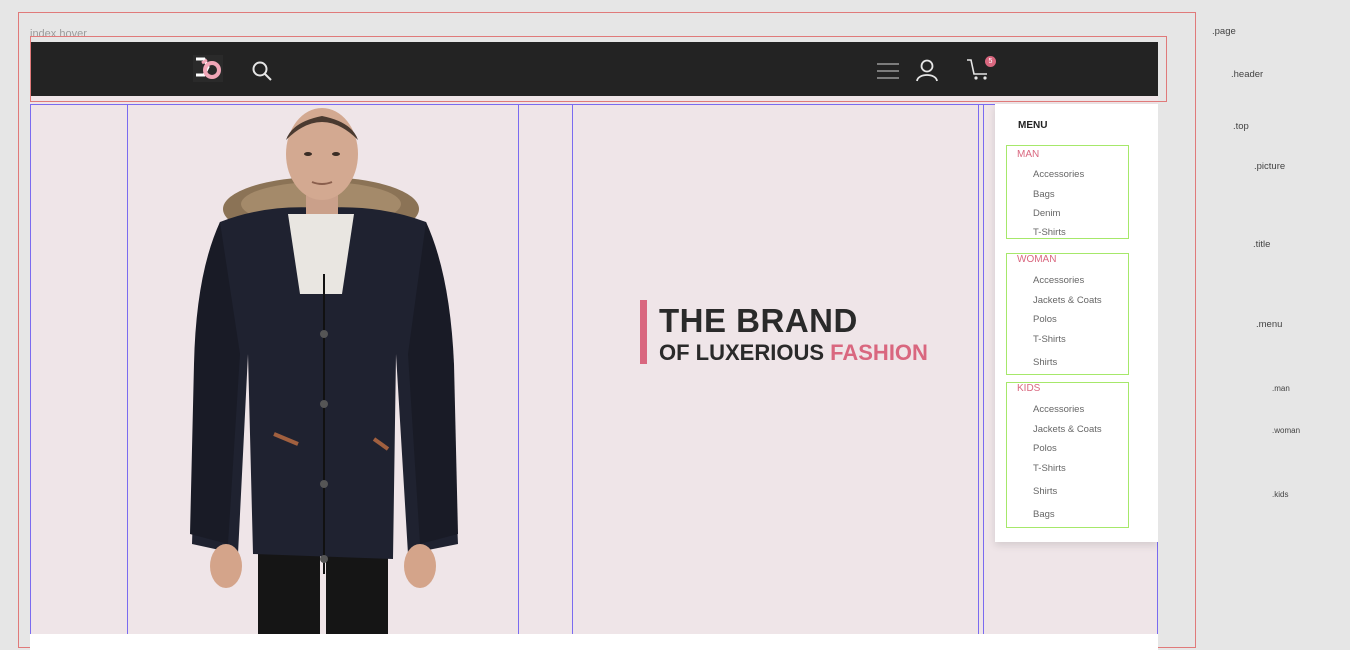 Image resolution: width=1350 pixels, height=650 pixels. I want to click on menu-heading: MENU, so click(1033, 125).